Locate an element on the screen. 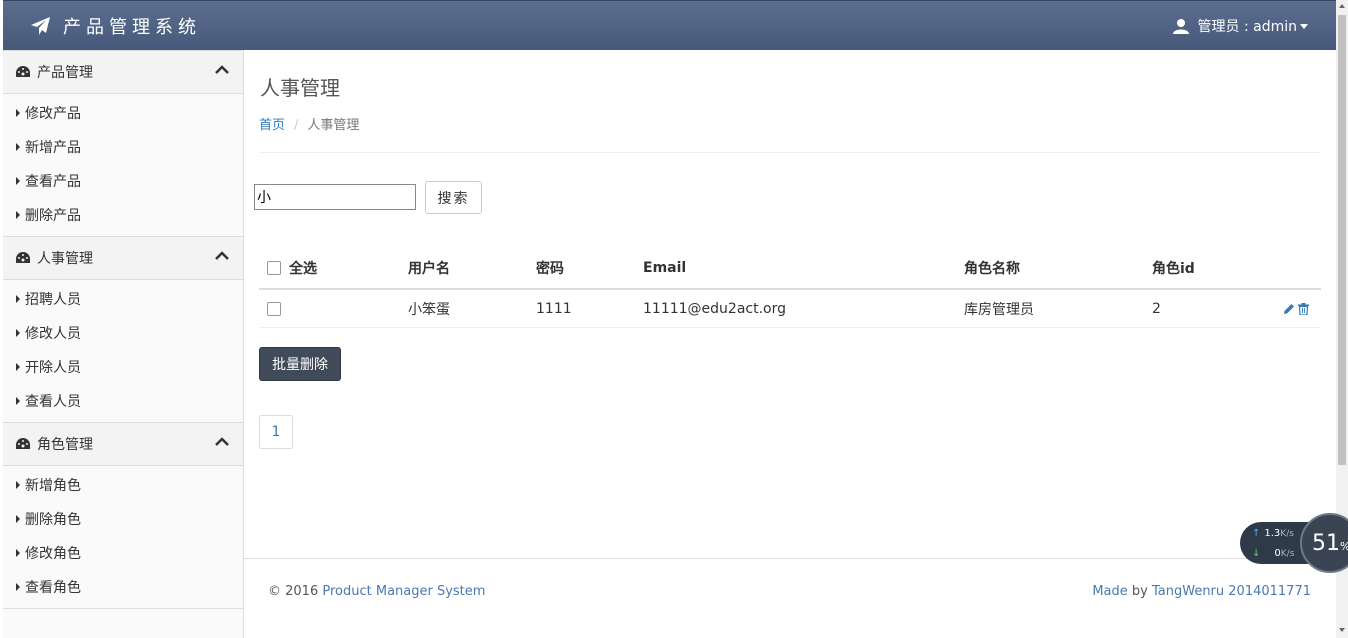 Image resolution: width=1348 pixels, height=638 pixels. table-header-row: 全选 用户名 密码 Email 角色名称 角色id is located at coordinates (790, 269).